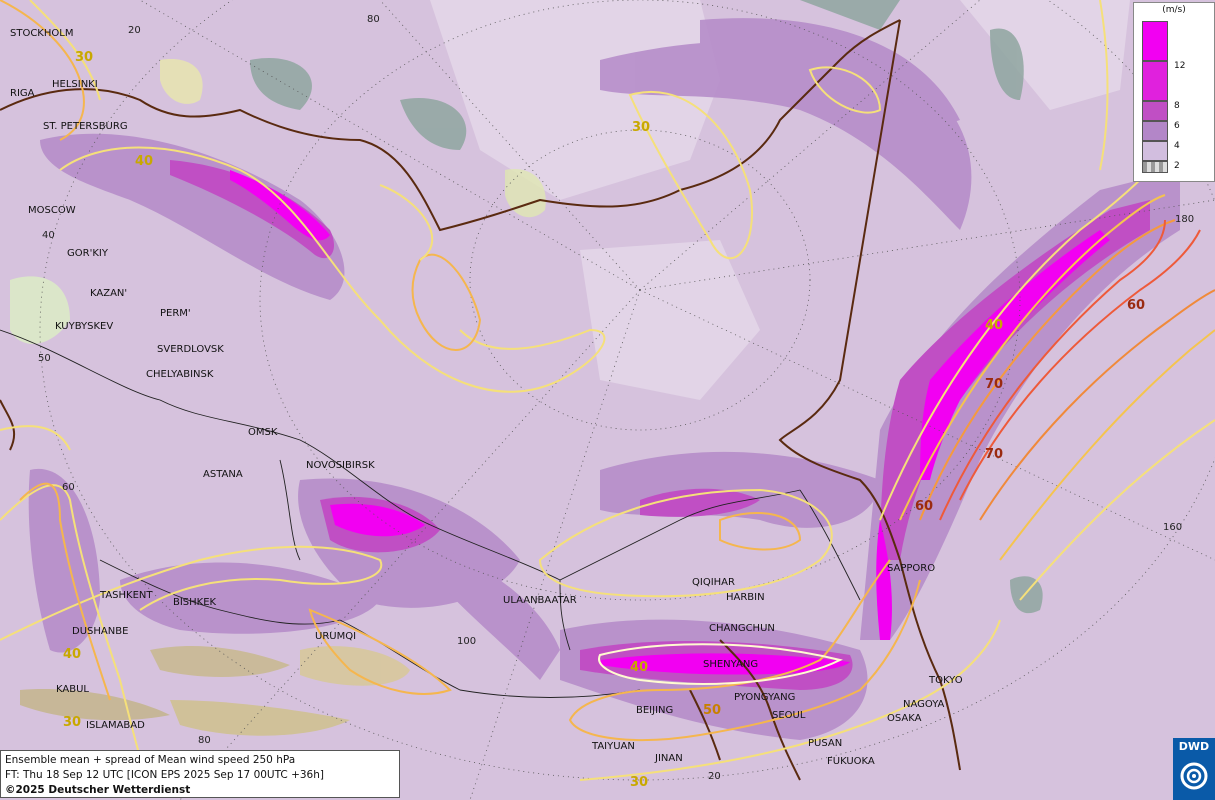 The image size is (1215, 800). I want to click on legend-label: 4, so click(1177, 146).